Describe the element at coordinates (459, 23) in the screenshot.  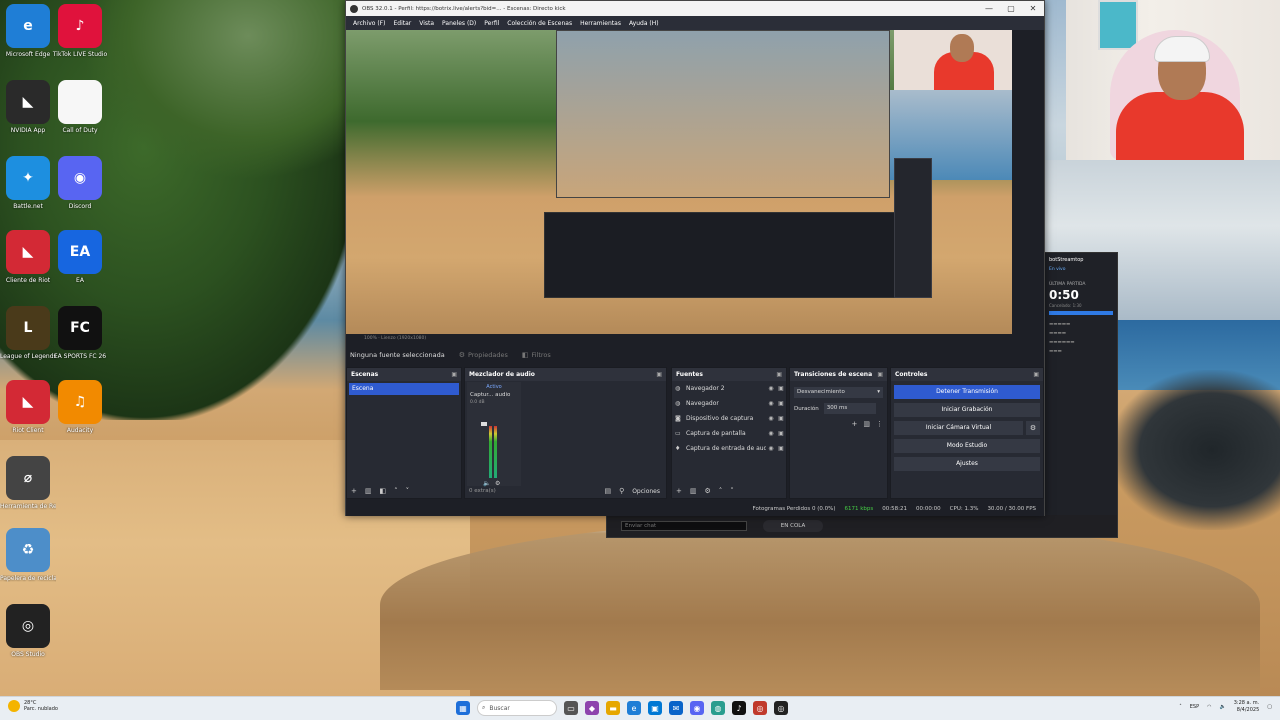
I see `menu-docks: Paneles (D)` at that location.